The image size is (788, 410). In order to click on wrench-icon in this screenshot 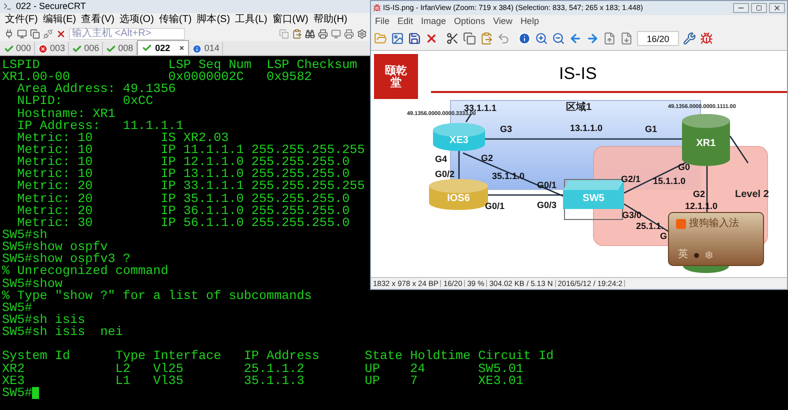, I will do `click(689, 38)`.